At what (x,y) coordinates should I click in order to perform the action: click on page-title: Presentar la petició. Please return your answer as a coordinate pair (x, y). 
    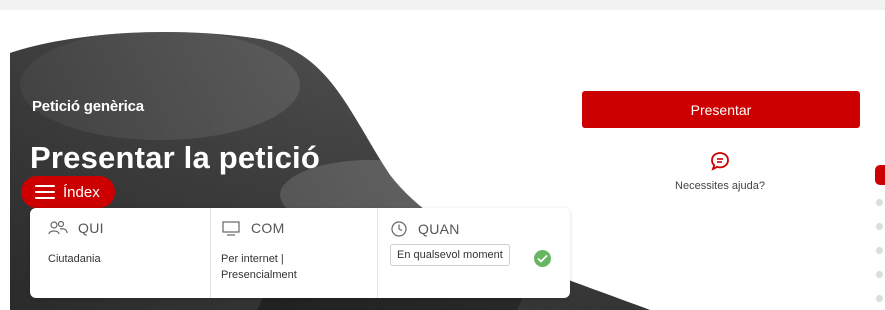
    Looking at the image, I should click on (175, 157).